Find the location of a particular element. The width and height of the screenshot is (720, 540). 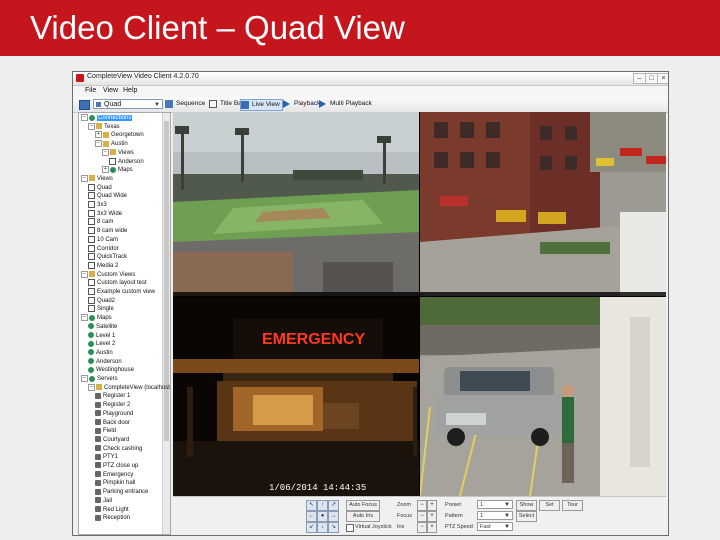

tour-button: Tour is located at coordinates (572, 505).